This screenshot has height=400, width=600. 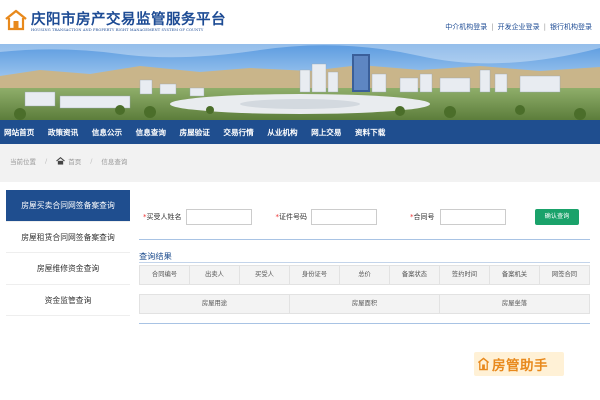 What do you see at coordinates (215, 275) in the screenshot?
I see `column-header: 出卖人` at bounding box center [215, 275].